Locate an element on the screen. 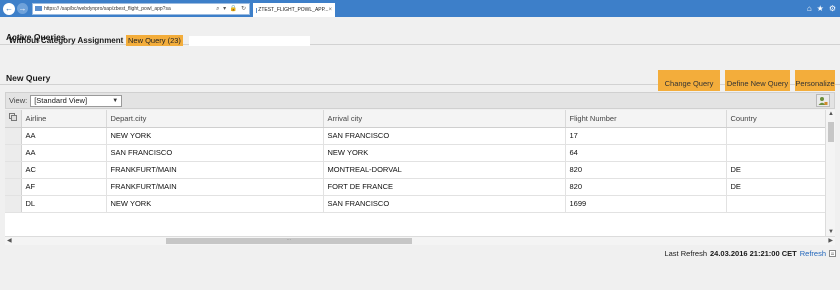 Image resolution: width=840 pixels, height=290 pixels. table-row: AC FRANKFURT/MAIN MONTREAL-DORVAL 820 DE is located at coordinates (415, 170).